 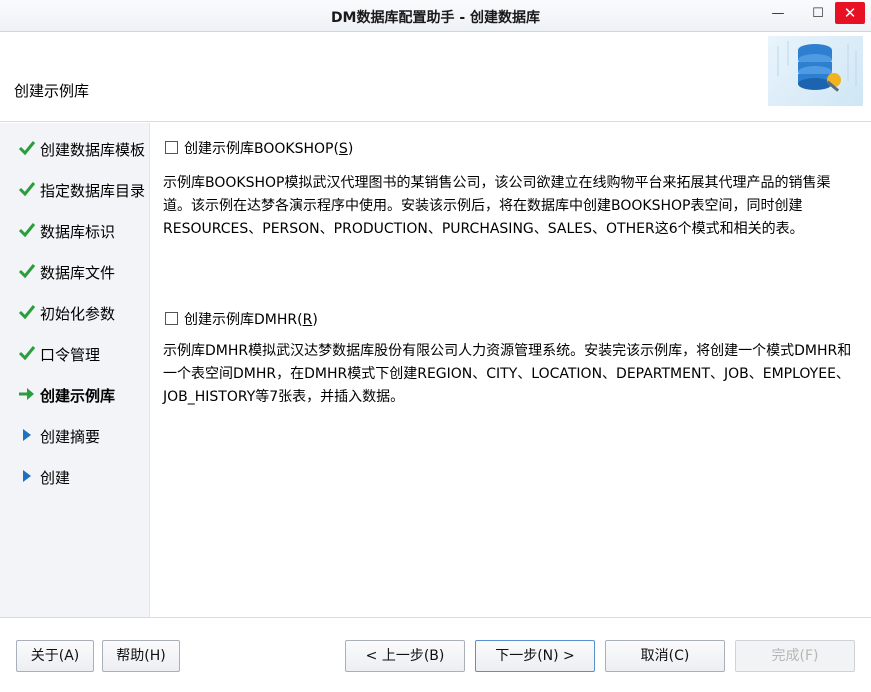 What do you see at coordinates (93, 150) in the screenshot?
I see `step-label: 创建数据库模板` at bounding box center [93, 150].